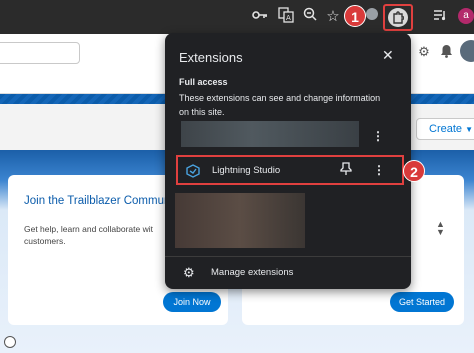 The width and height of the screenshot is (474, 353). Describe the element at coordinates (211, 57) in the screenshot. I see `panel-title: Extensions` at that location.